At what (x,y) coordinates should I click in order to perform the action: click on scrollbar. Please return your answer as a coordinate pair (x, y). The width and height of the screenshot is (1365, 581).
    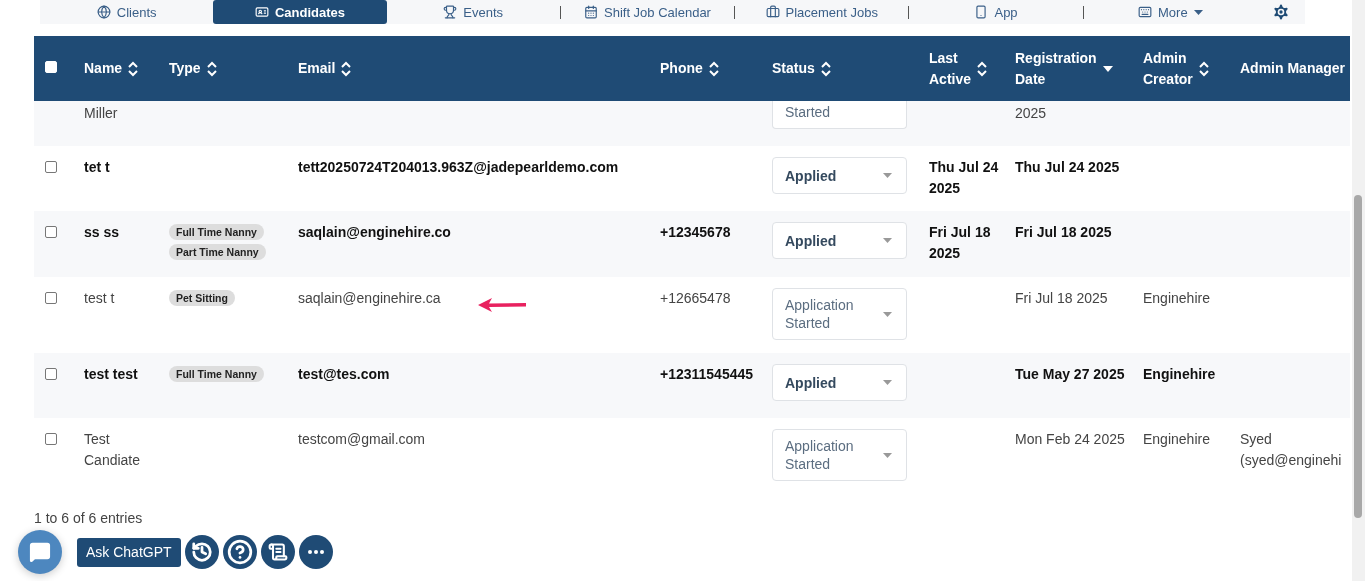
    Looking at the image, I should click on (1358, 290).